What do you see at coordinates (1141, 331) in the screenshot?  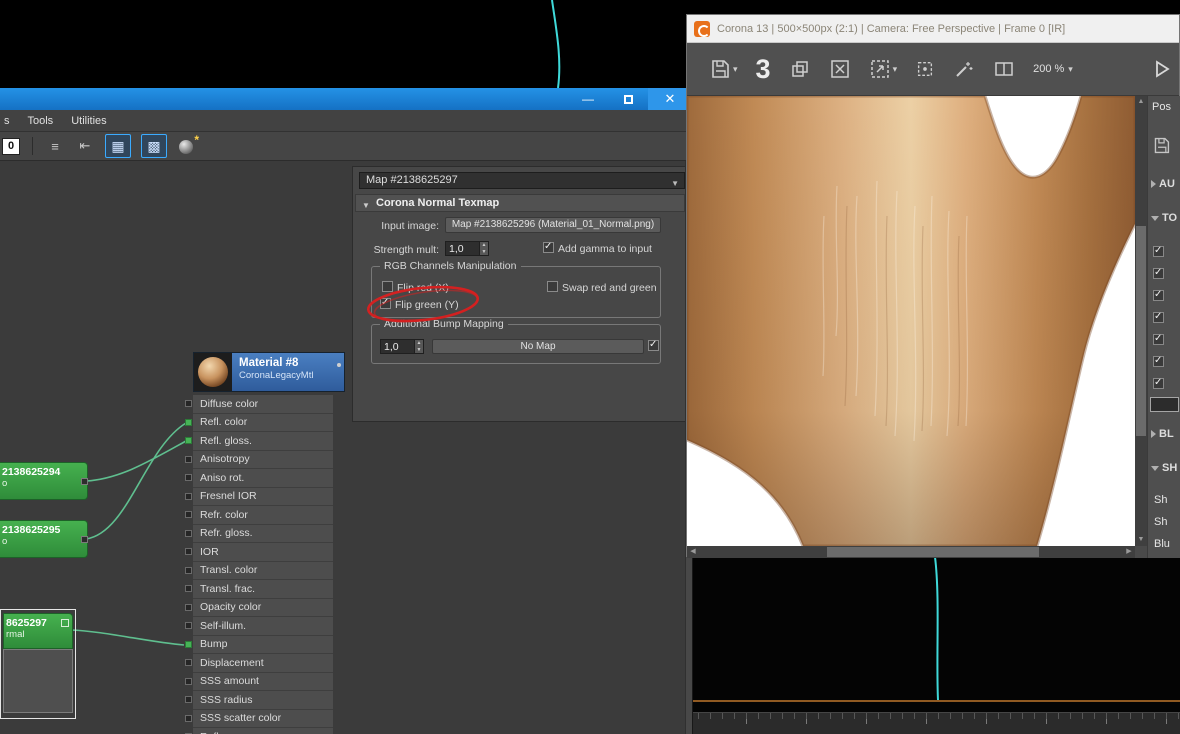 I see `vscroll-thumb` at bounding box center [1141, 331].